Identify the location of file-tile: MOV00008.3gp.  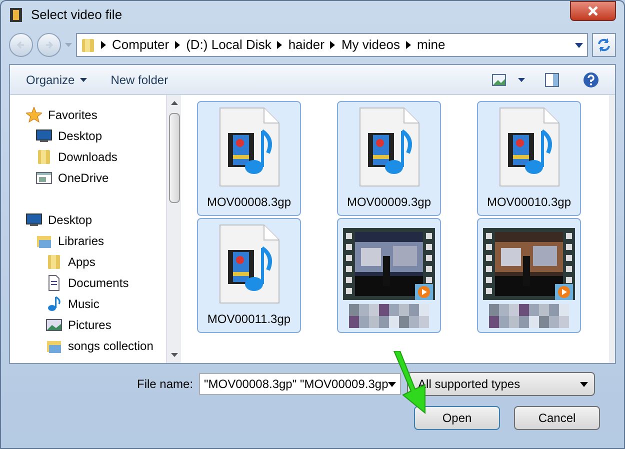
(249, 158).